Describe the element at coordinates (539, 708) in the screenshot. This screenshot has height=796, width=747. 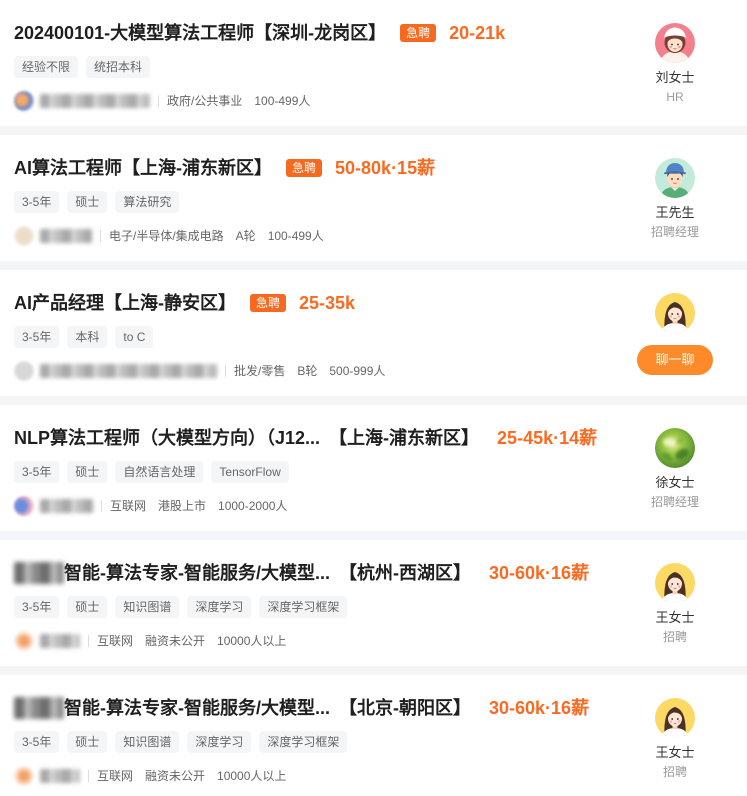
I see `salary: 30-60k·16薪` at that location.